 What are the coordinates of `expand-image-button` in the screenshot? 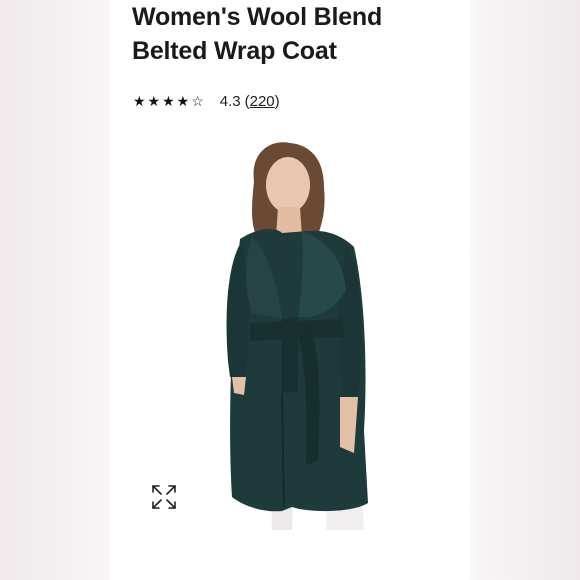 It's located at (164, 497).